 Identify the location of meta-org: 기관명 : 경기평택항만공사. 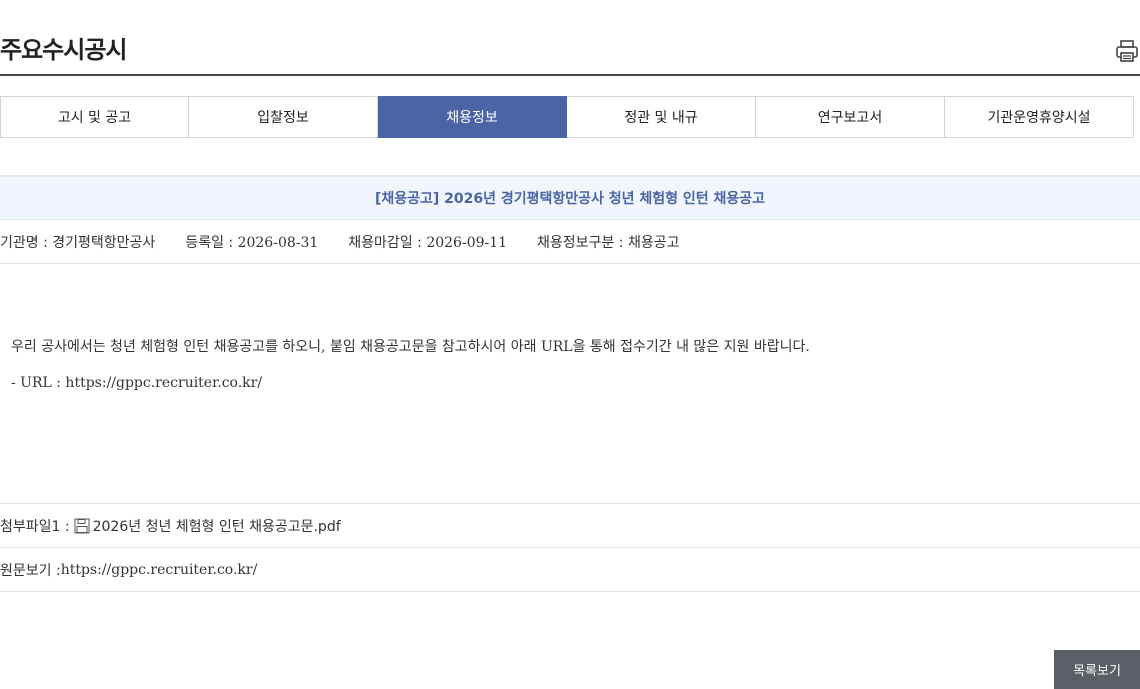
(77, 242).